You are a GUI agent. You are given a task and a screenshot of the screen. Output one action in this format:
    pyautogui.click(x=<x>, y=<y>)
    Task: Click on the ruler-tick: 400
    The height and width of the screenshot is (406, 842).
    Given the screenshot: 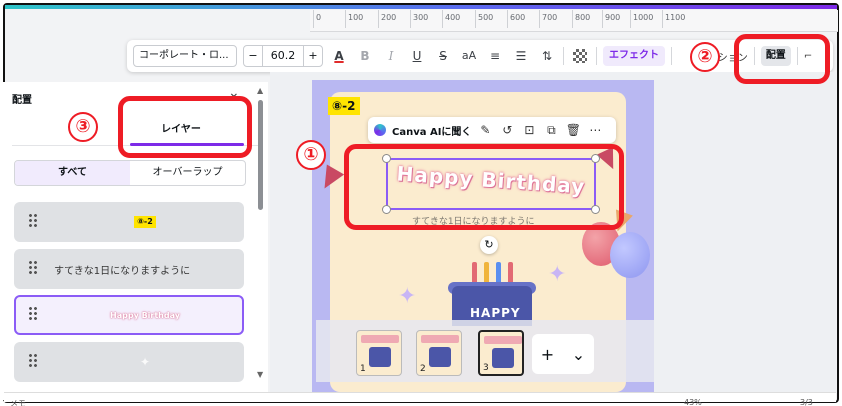 What is the action you would take?
    pyautogui.click(x=451, y=19)
    